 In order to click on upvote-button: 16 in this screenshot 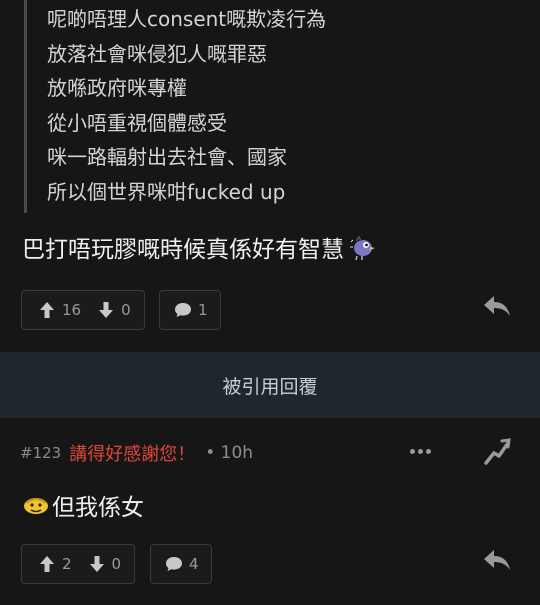, I will do `click(63, 310)`.